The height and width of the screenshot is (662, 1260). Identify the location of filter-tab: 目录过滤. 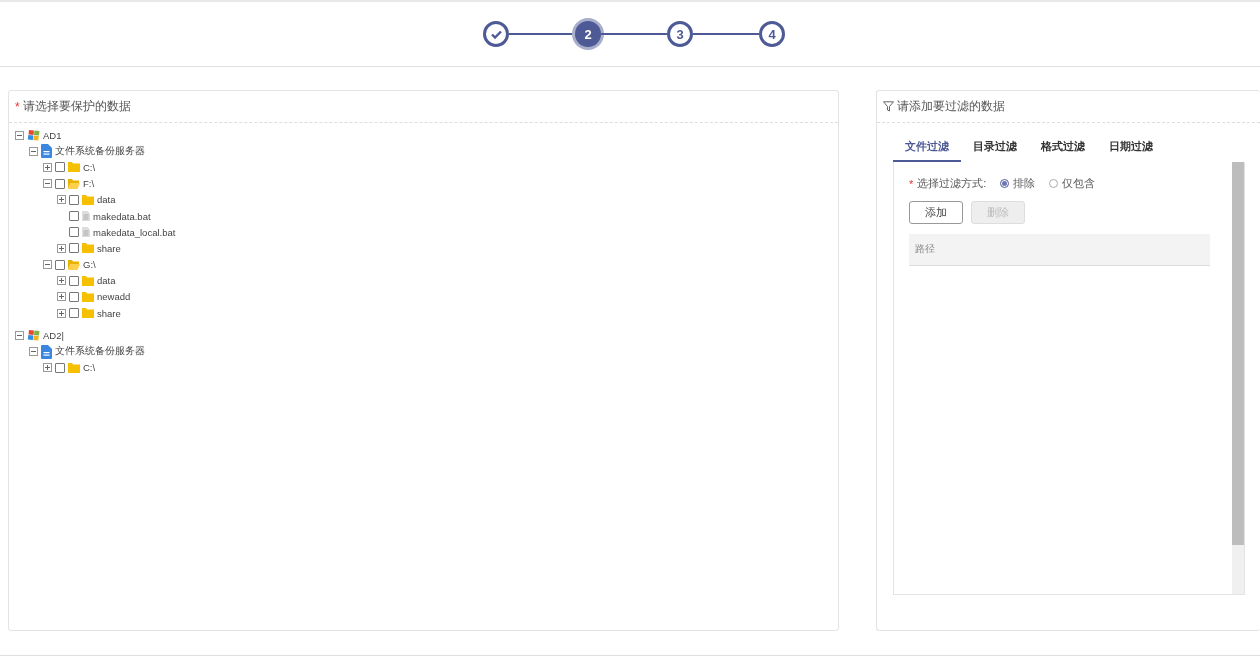
(995, 148).